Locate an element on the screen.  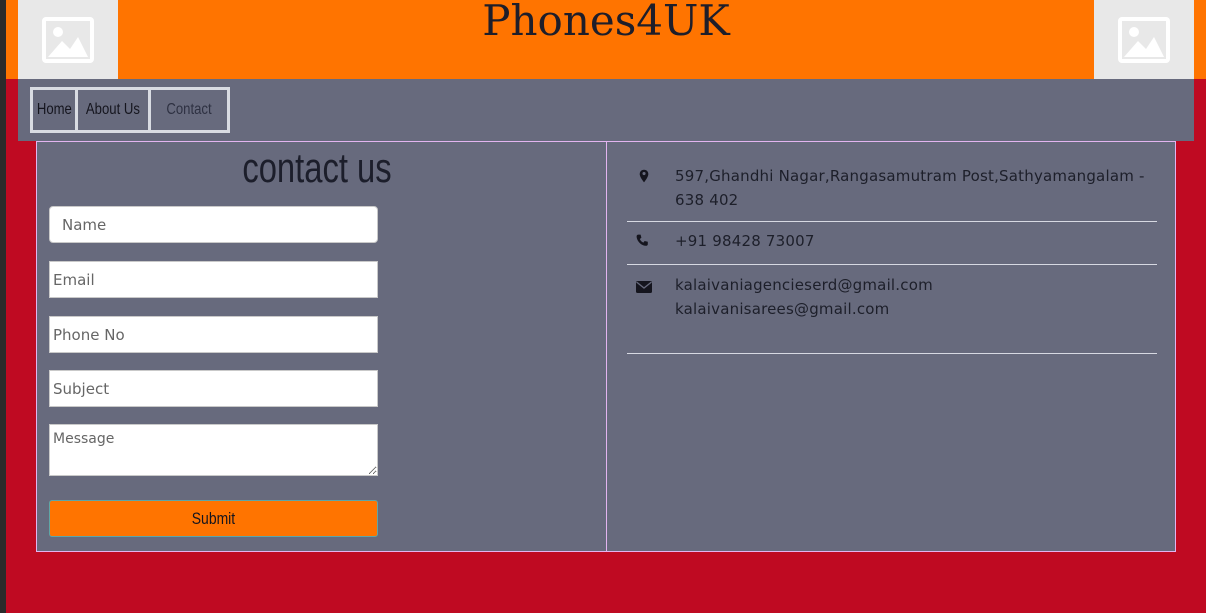
site-header: Phones4UK is located at coordinates (606, 39).